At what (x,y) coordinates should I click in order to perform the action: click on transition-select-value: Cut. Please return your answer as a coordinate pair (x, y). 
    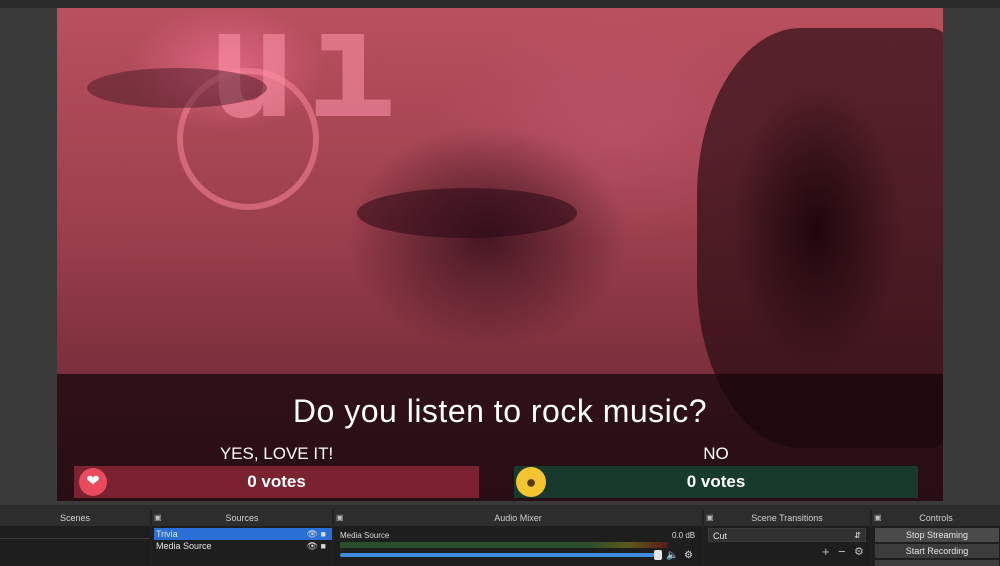
    Looking at the image, I should click on (720, 536).